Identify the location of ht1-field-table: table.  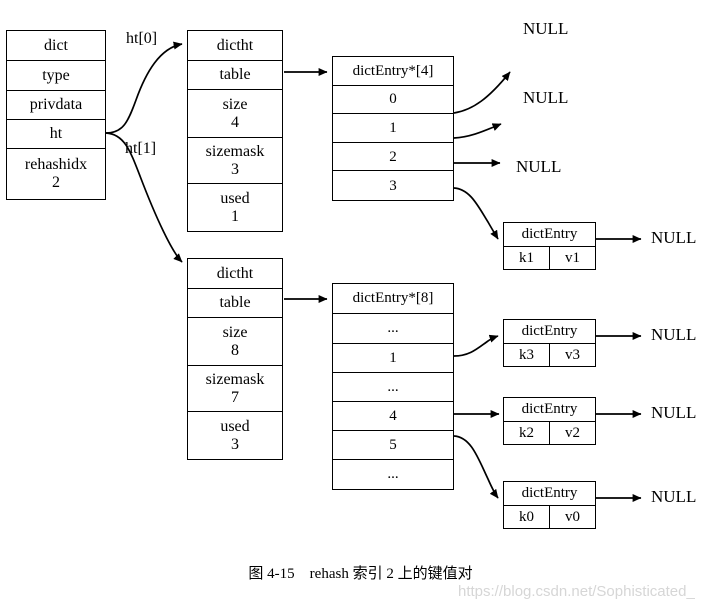
(235, 303).